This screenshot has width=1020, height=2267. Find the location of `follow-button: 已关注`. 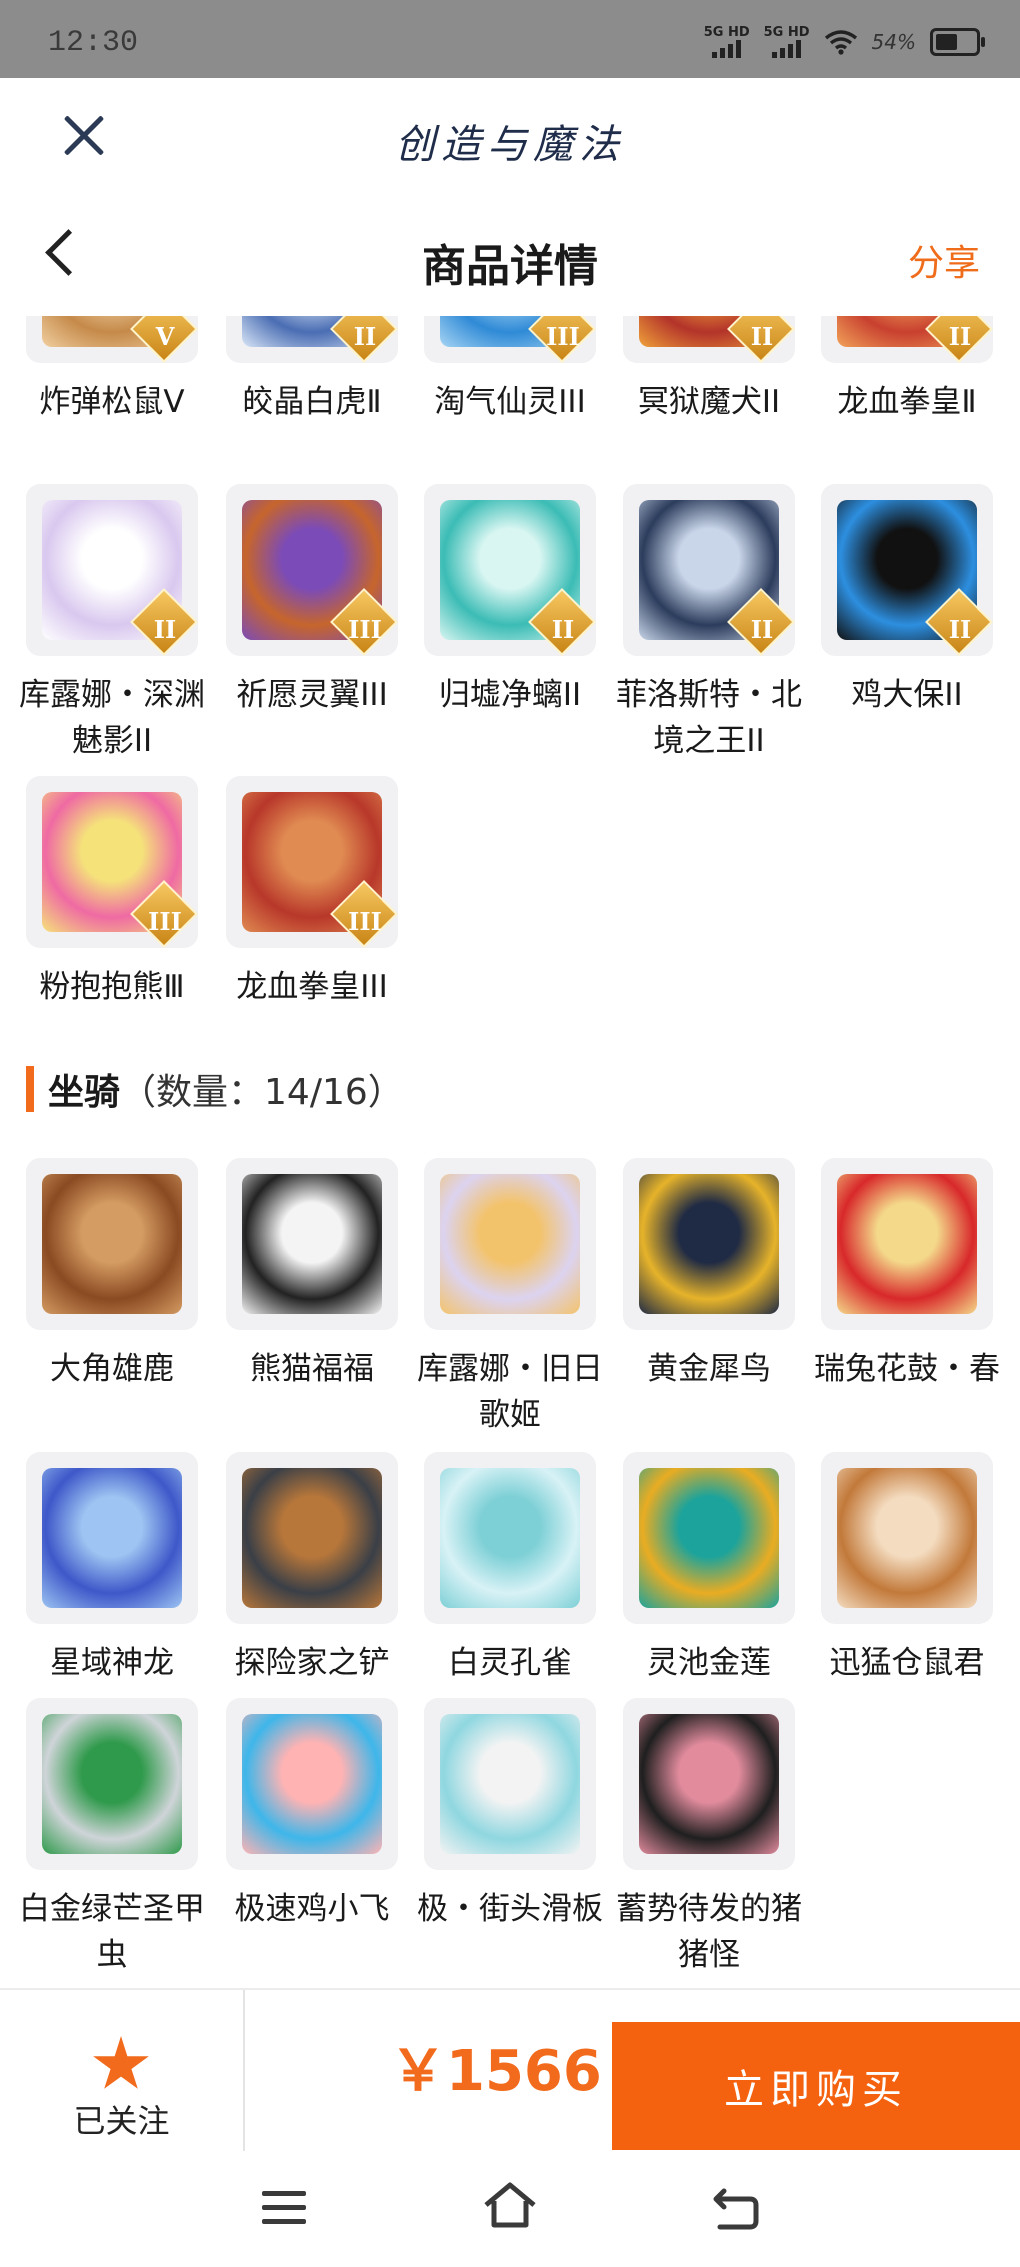

follow-button: 已关注 is located at coordinates (122, 2071).